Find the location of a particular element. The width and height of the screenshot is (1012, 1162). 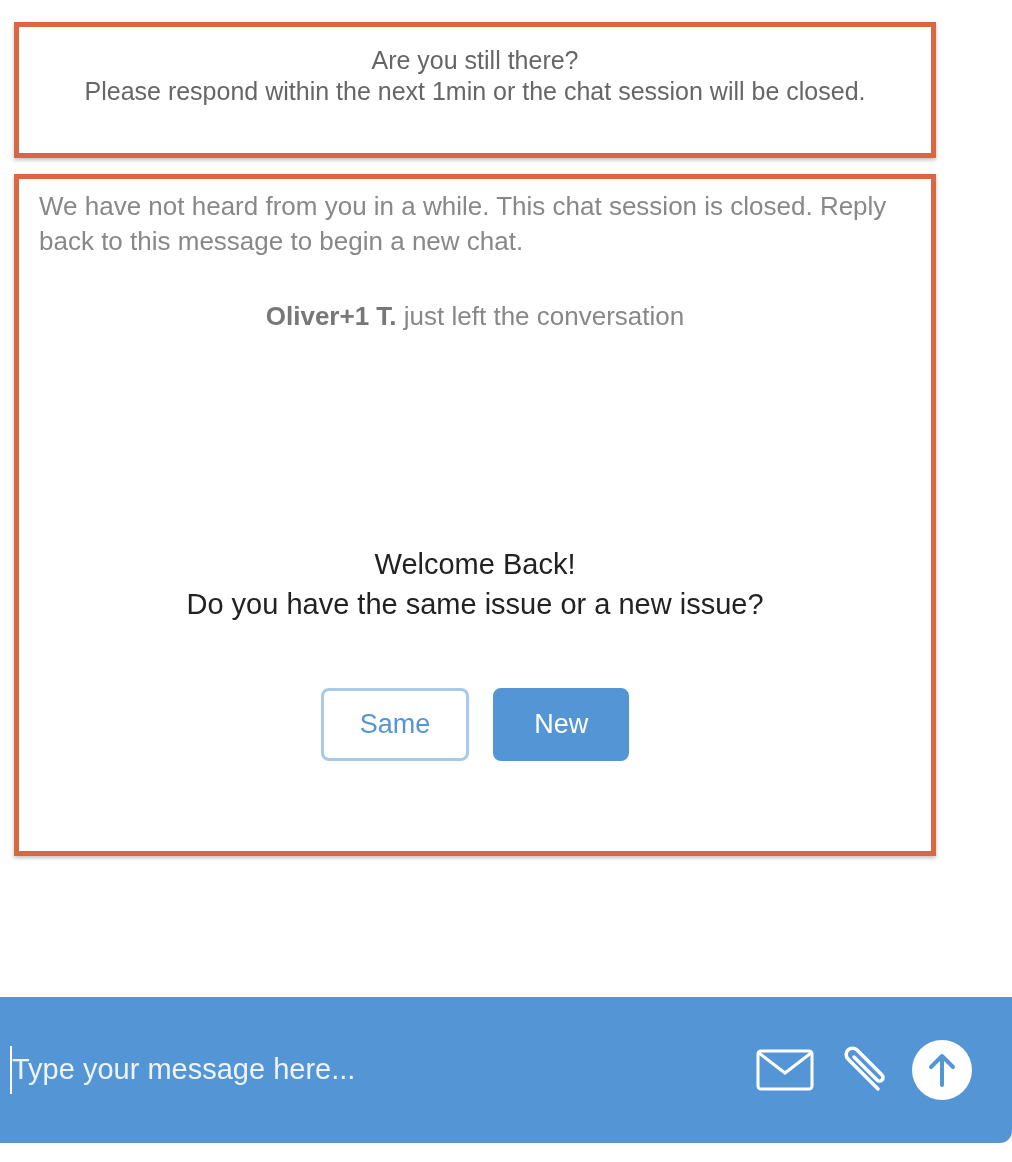

event-message: Oliver+1 T. just left the conversation is located at coordinates (475, 316).